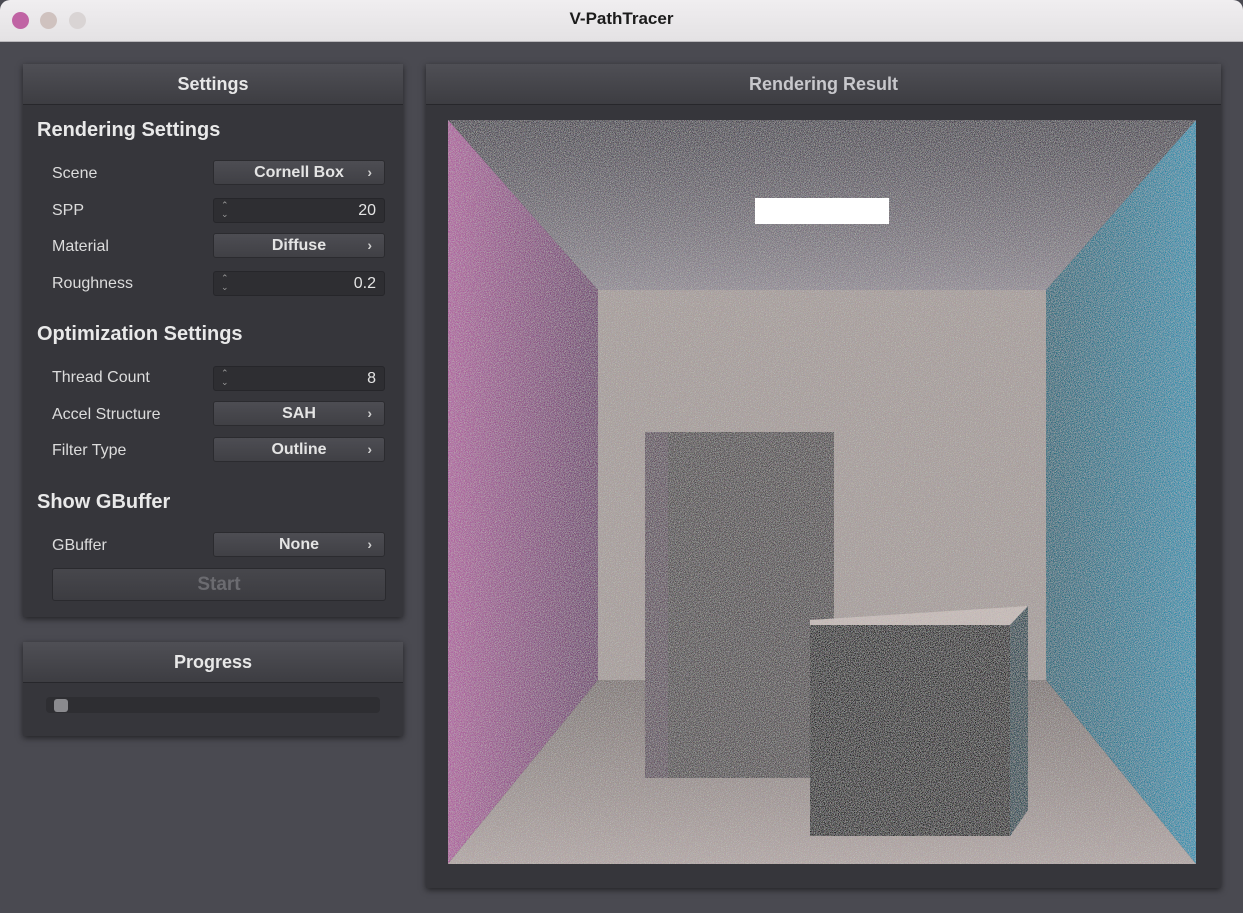 Image resolution: width=1243 pixels, height=913 pixels. What do you see at coordinates (213, 689) in the screenshot?
I see `progress-panel: Progress` at bounding box center [213, 689].